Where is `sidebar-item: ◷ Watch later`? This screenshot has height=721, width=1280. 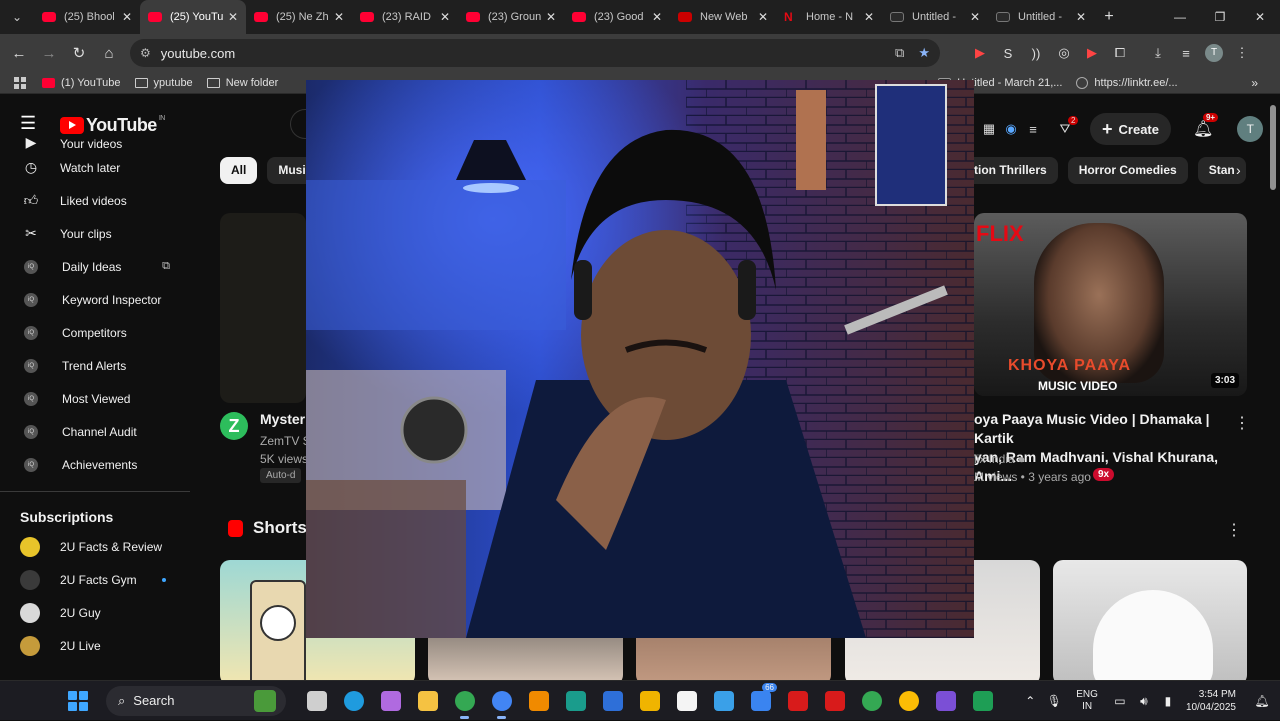 sidebar-item: ◷ Watch later is located at coordinates (95, 167).